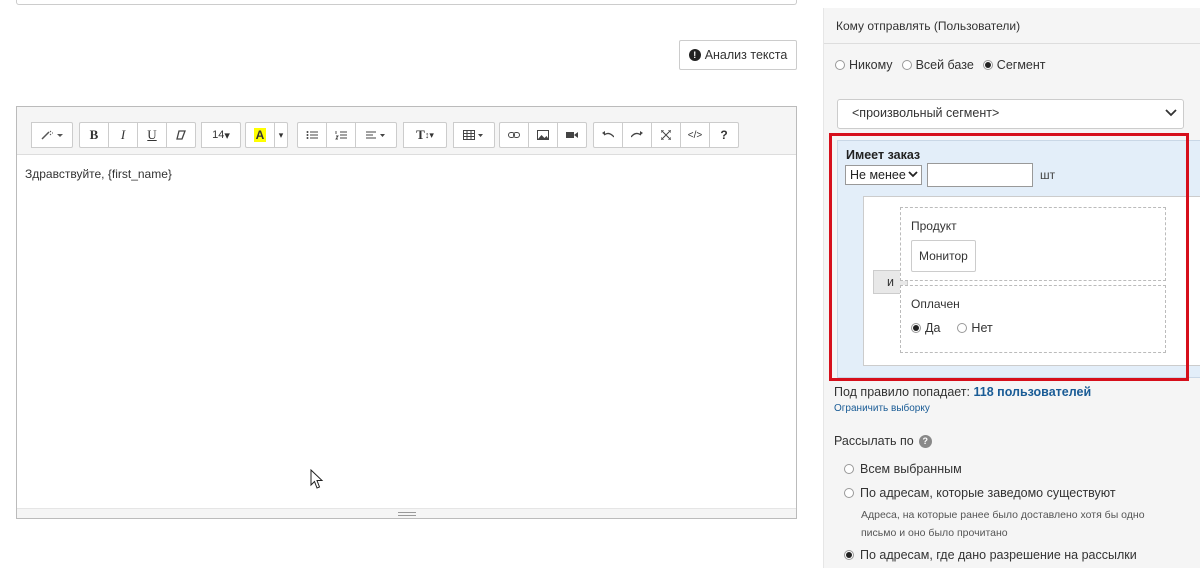 This screenshot has height=568, width=1200. Describe the element at coordinates (406, 2) in the screenshot. I see `top-text-input` at that location.